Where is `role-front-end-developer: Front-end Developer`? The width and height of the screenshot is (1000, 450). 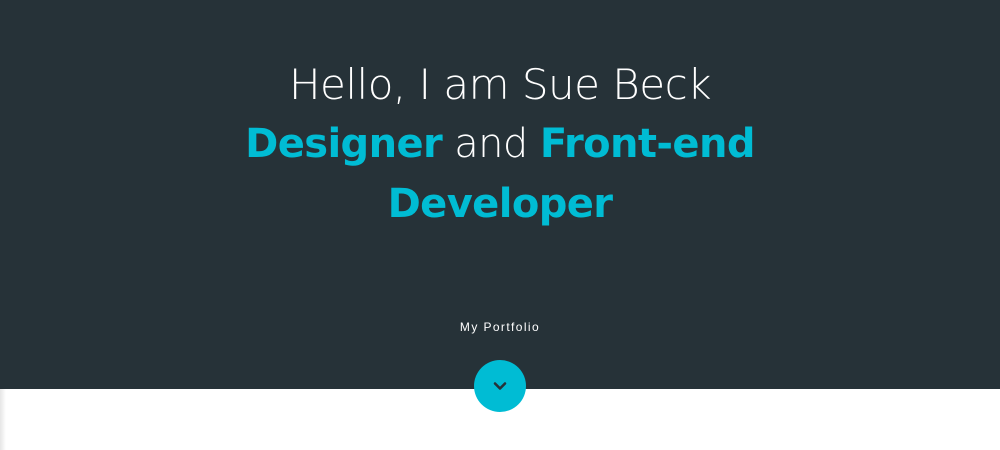
role-front-end-developer: Front-end Developer is located at coordinates (571, 174).